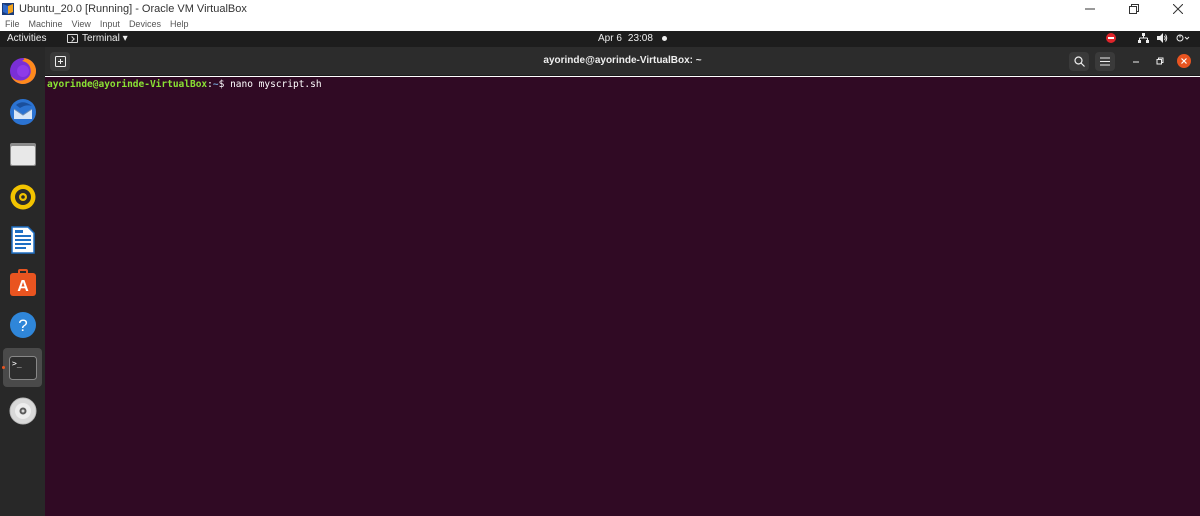 The height and width of the screenshot is (516, 1200). What do you see at coordinates (72, 38) in the screenshot?
I see `terminal-app-icon` at bounding box center [72, 38].